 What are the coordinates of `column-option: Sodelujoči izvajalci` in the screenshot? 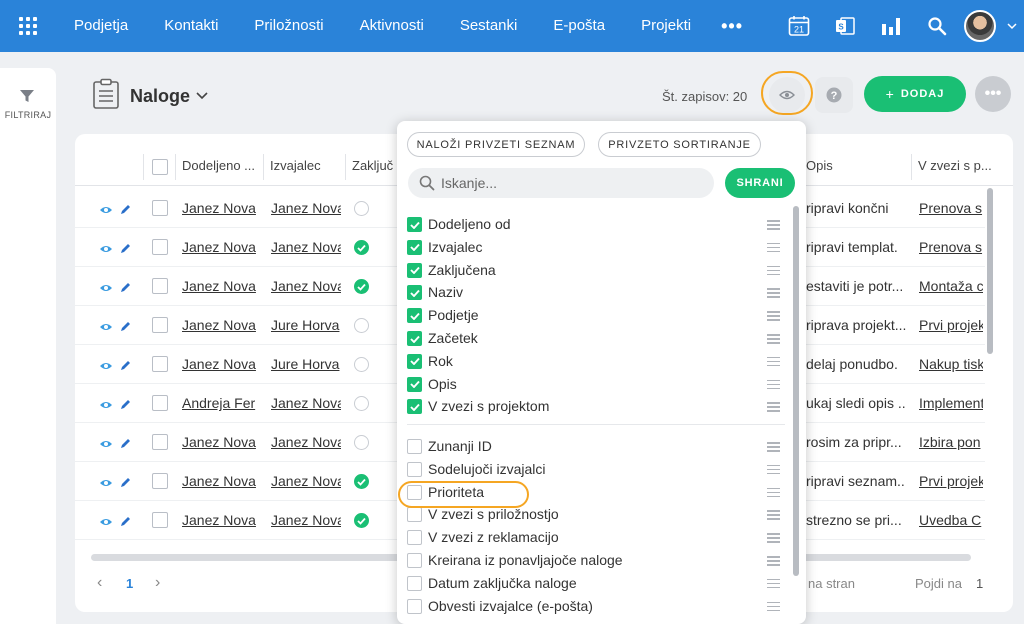 It's located at (597, 470).